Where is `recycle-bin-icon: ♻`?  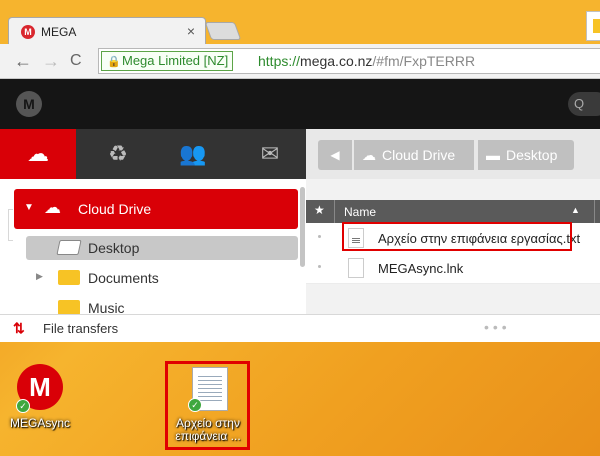 recycle-bin-icon: ♻ is located at coordinates (118, 153).